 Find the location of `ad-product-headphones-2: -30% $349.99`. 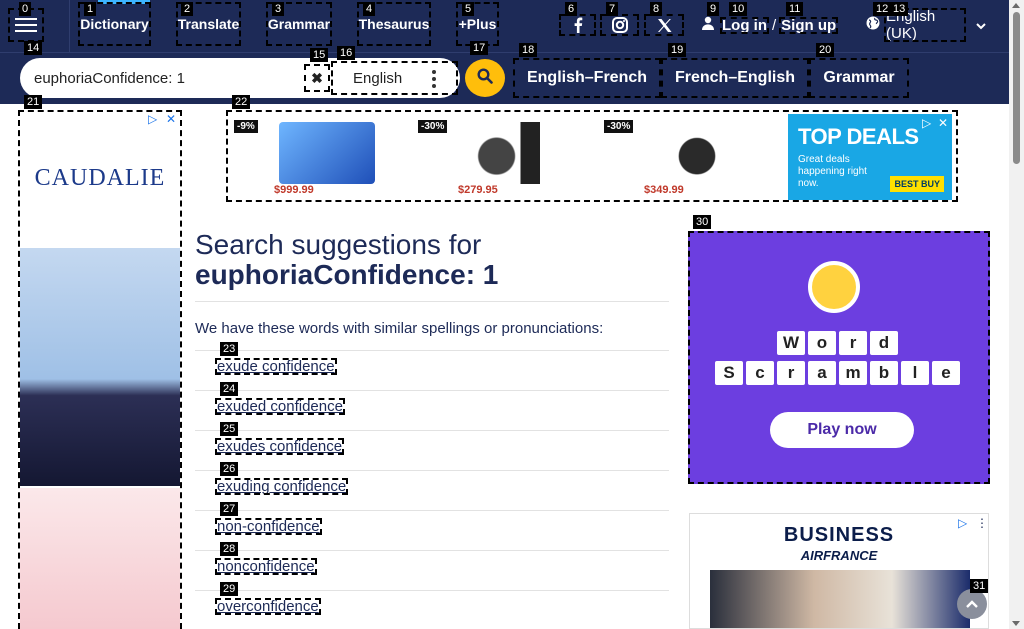

ad-product-headphones-2: -30% $349.99 is located at coordinates (689, 156).